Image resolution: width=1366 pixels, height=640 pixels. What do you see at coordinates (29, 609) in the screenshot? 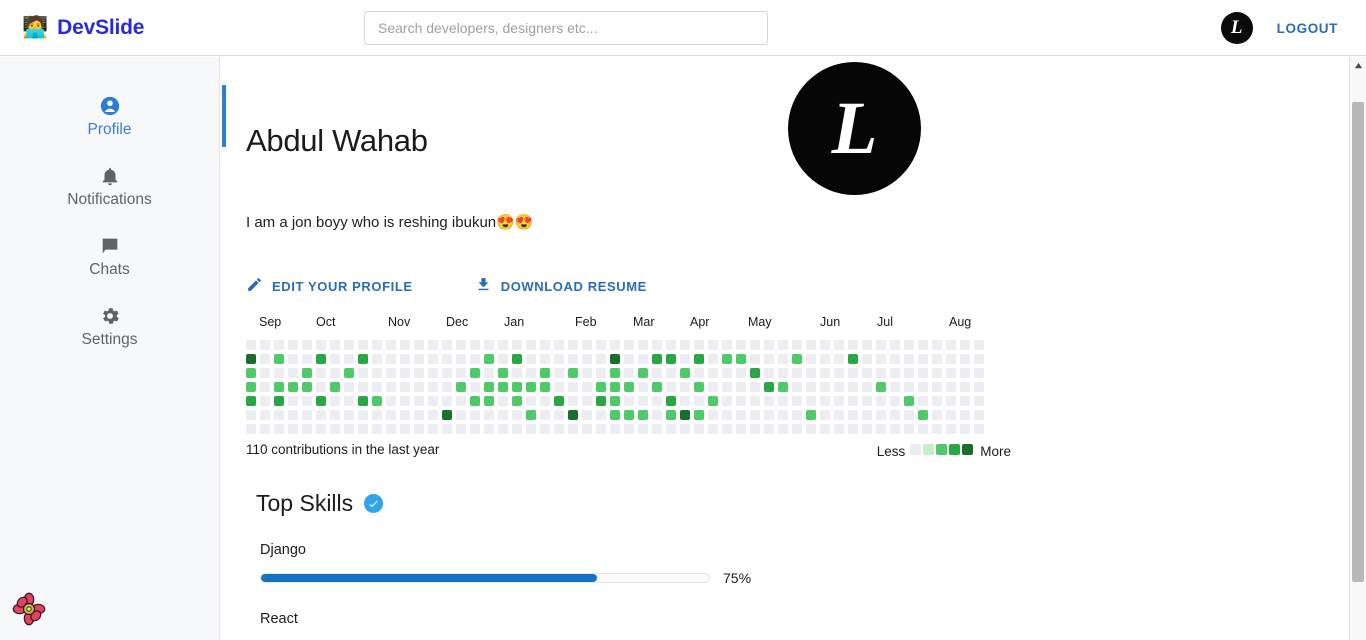
I see `flower-icon` at bounding box center [29, 609].